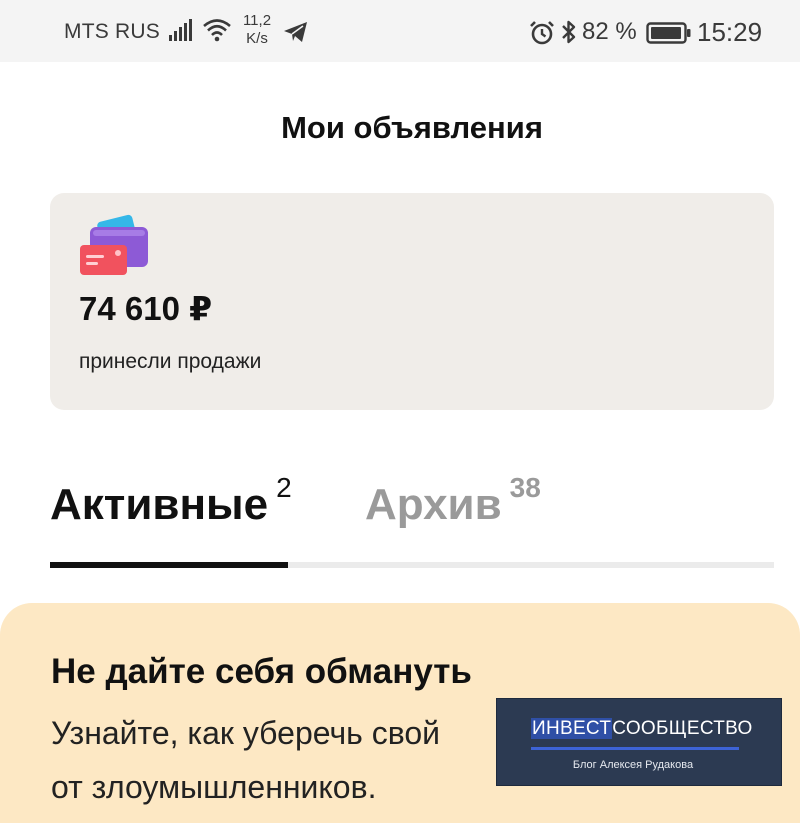 The image size is (800, 823). I want to click on tab-archive-count: 38, so click(525, 487).